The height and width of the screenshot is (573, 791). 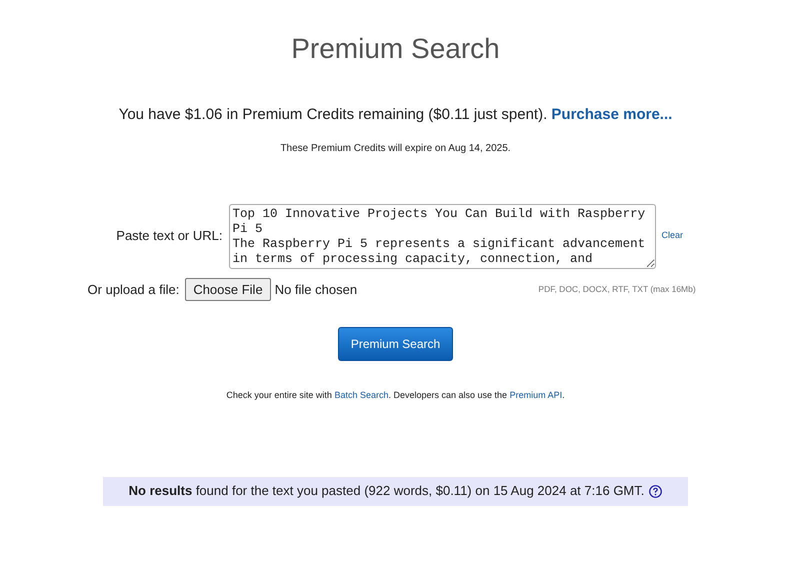 What do you see at coordinates (442, 236) in the screenshot?
I see `text-input-field: Top 10 Innovative Projects You Can Build with Raspberry Pi 5 The Raspberry Pi 5 represents a significant advancement in terms of processing capacity, connection, and` at bounding box center [442, 236].